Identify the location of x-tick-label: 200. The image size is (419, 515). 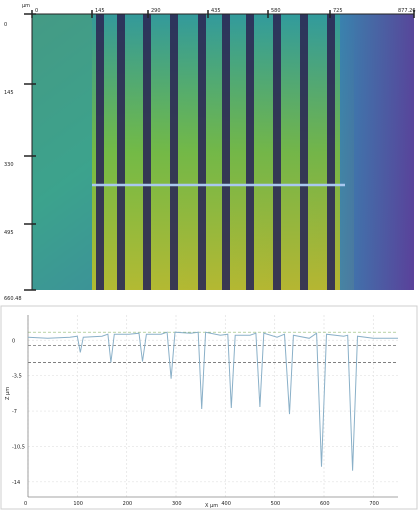
(128, 504).